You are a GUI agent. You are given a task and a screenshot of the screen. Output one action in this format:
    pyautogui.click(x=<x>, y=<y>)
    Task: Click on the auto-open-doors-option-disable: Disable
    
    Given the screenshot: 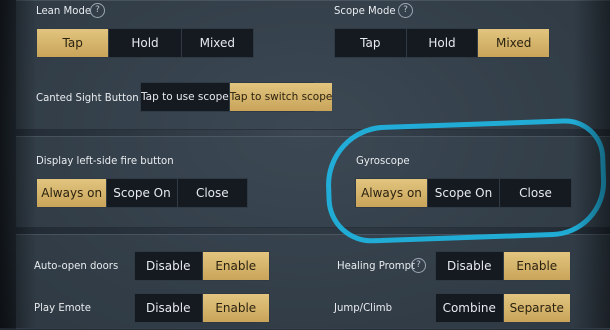 What is the action you would take?
    pyautogui.click(x=169, y=266)
    